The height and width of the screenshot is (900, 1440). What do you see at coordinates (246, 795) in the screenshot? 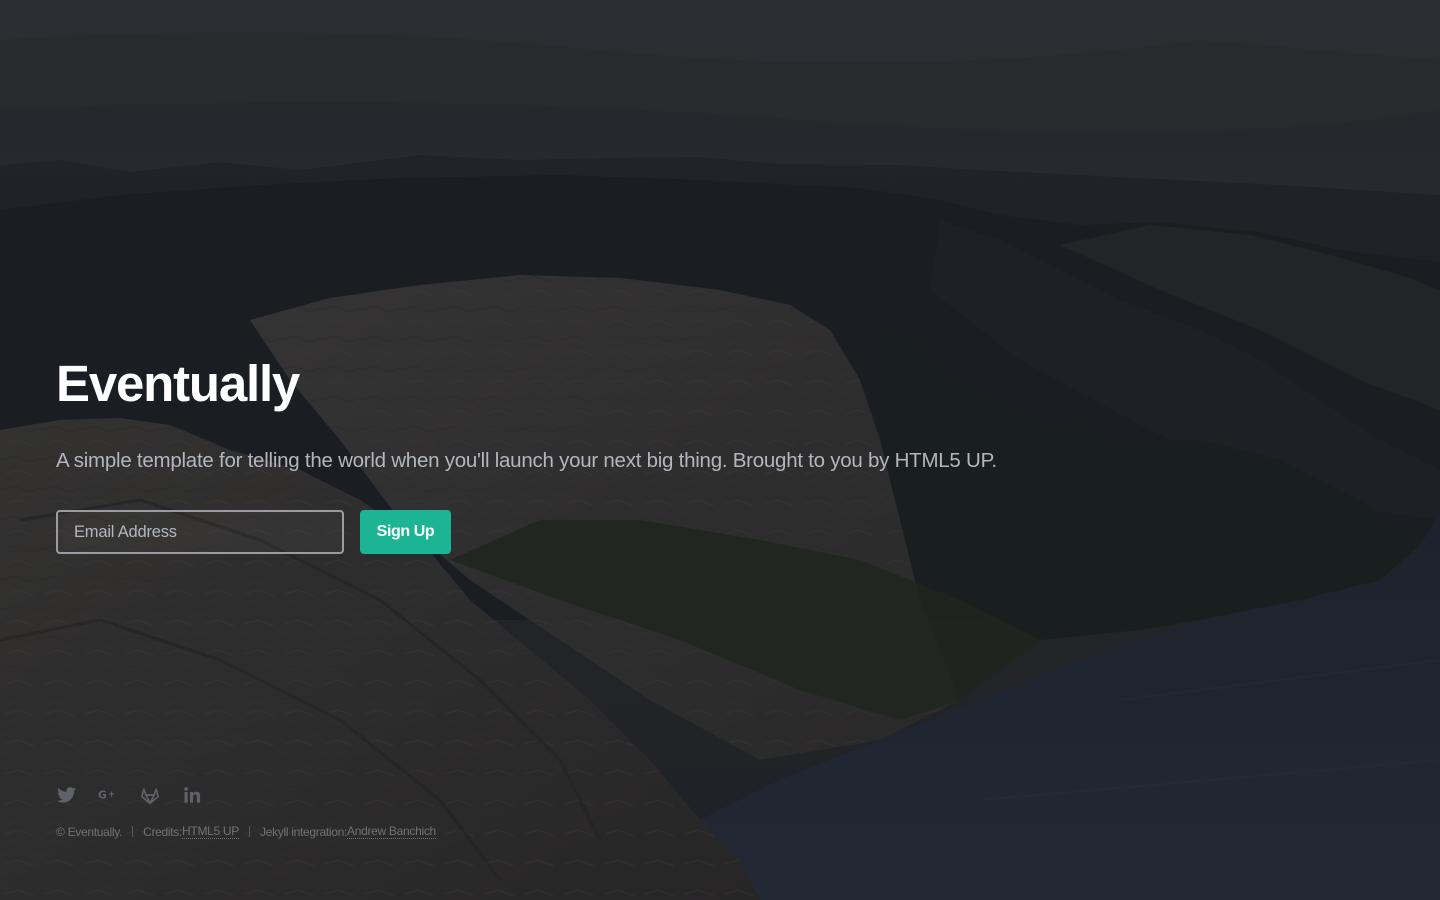
I see `social-links: G +` at bounding box center [246, 795].